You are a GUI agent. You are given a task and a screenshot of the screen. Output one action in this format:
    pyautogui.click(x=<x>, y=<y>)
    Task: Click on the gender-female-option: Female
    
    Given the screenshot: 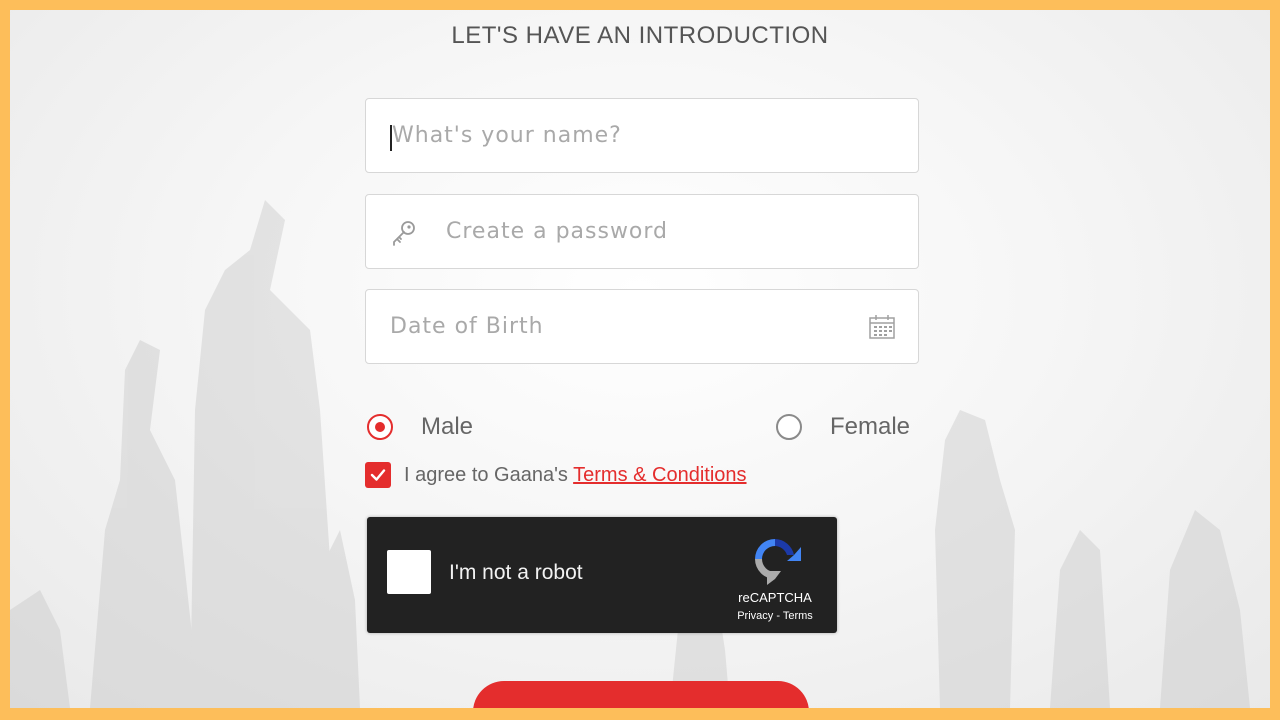 What is the action you would take?
    pyautogui.click(x=843, y=427)
    